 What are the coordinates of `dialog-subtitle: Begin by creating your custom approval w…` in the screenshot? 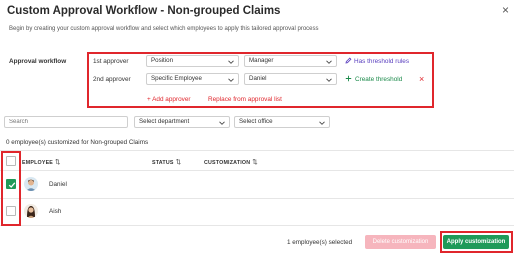 It's located at (164, 29).